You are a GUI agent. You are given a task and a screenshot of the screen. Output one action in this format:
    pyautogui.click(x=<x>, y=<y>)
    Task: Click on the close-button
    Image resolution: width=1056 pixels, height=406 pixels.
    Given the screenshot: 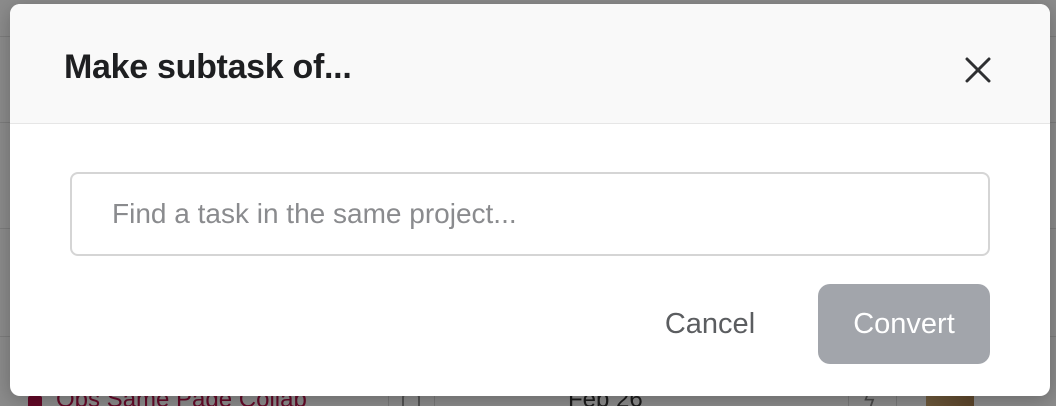 What is the action you would take?
    pyautogui.click(x=978, y=70)
    